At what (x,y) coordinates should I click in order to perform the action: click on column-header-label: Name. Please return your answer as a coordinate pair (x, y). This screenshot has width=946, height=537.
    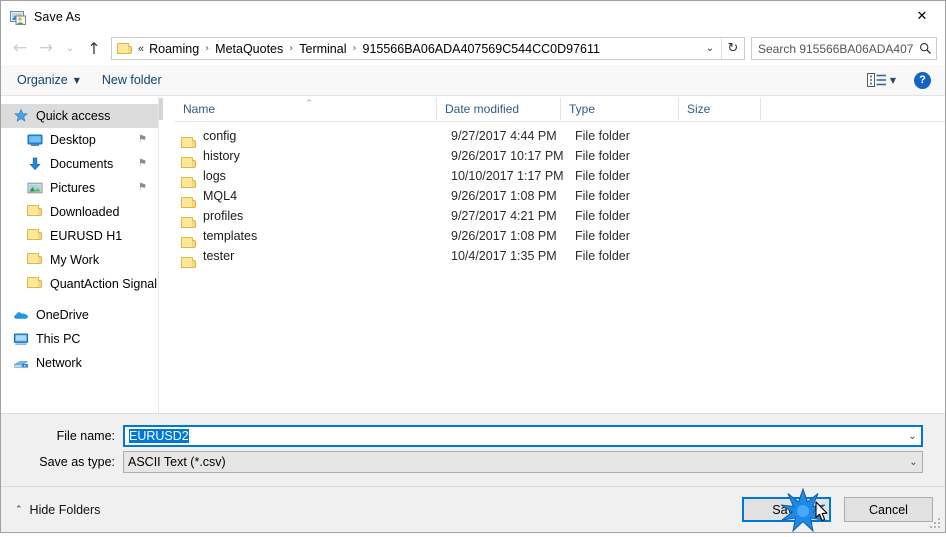
    Looking at the image, I should click on (199, 108).